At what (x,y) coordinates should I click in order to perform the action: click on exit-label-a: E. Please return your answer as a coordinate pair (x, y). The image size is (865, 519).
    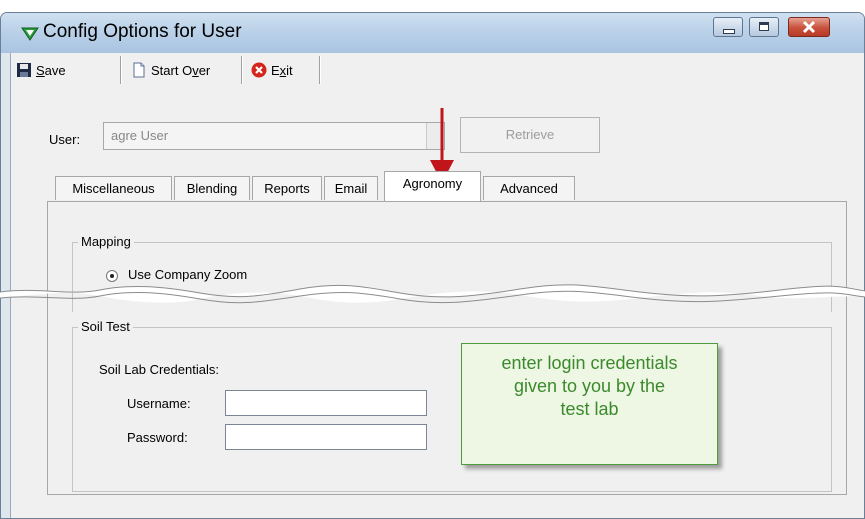
    Looking at the image, I should click on (275, 70).